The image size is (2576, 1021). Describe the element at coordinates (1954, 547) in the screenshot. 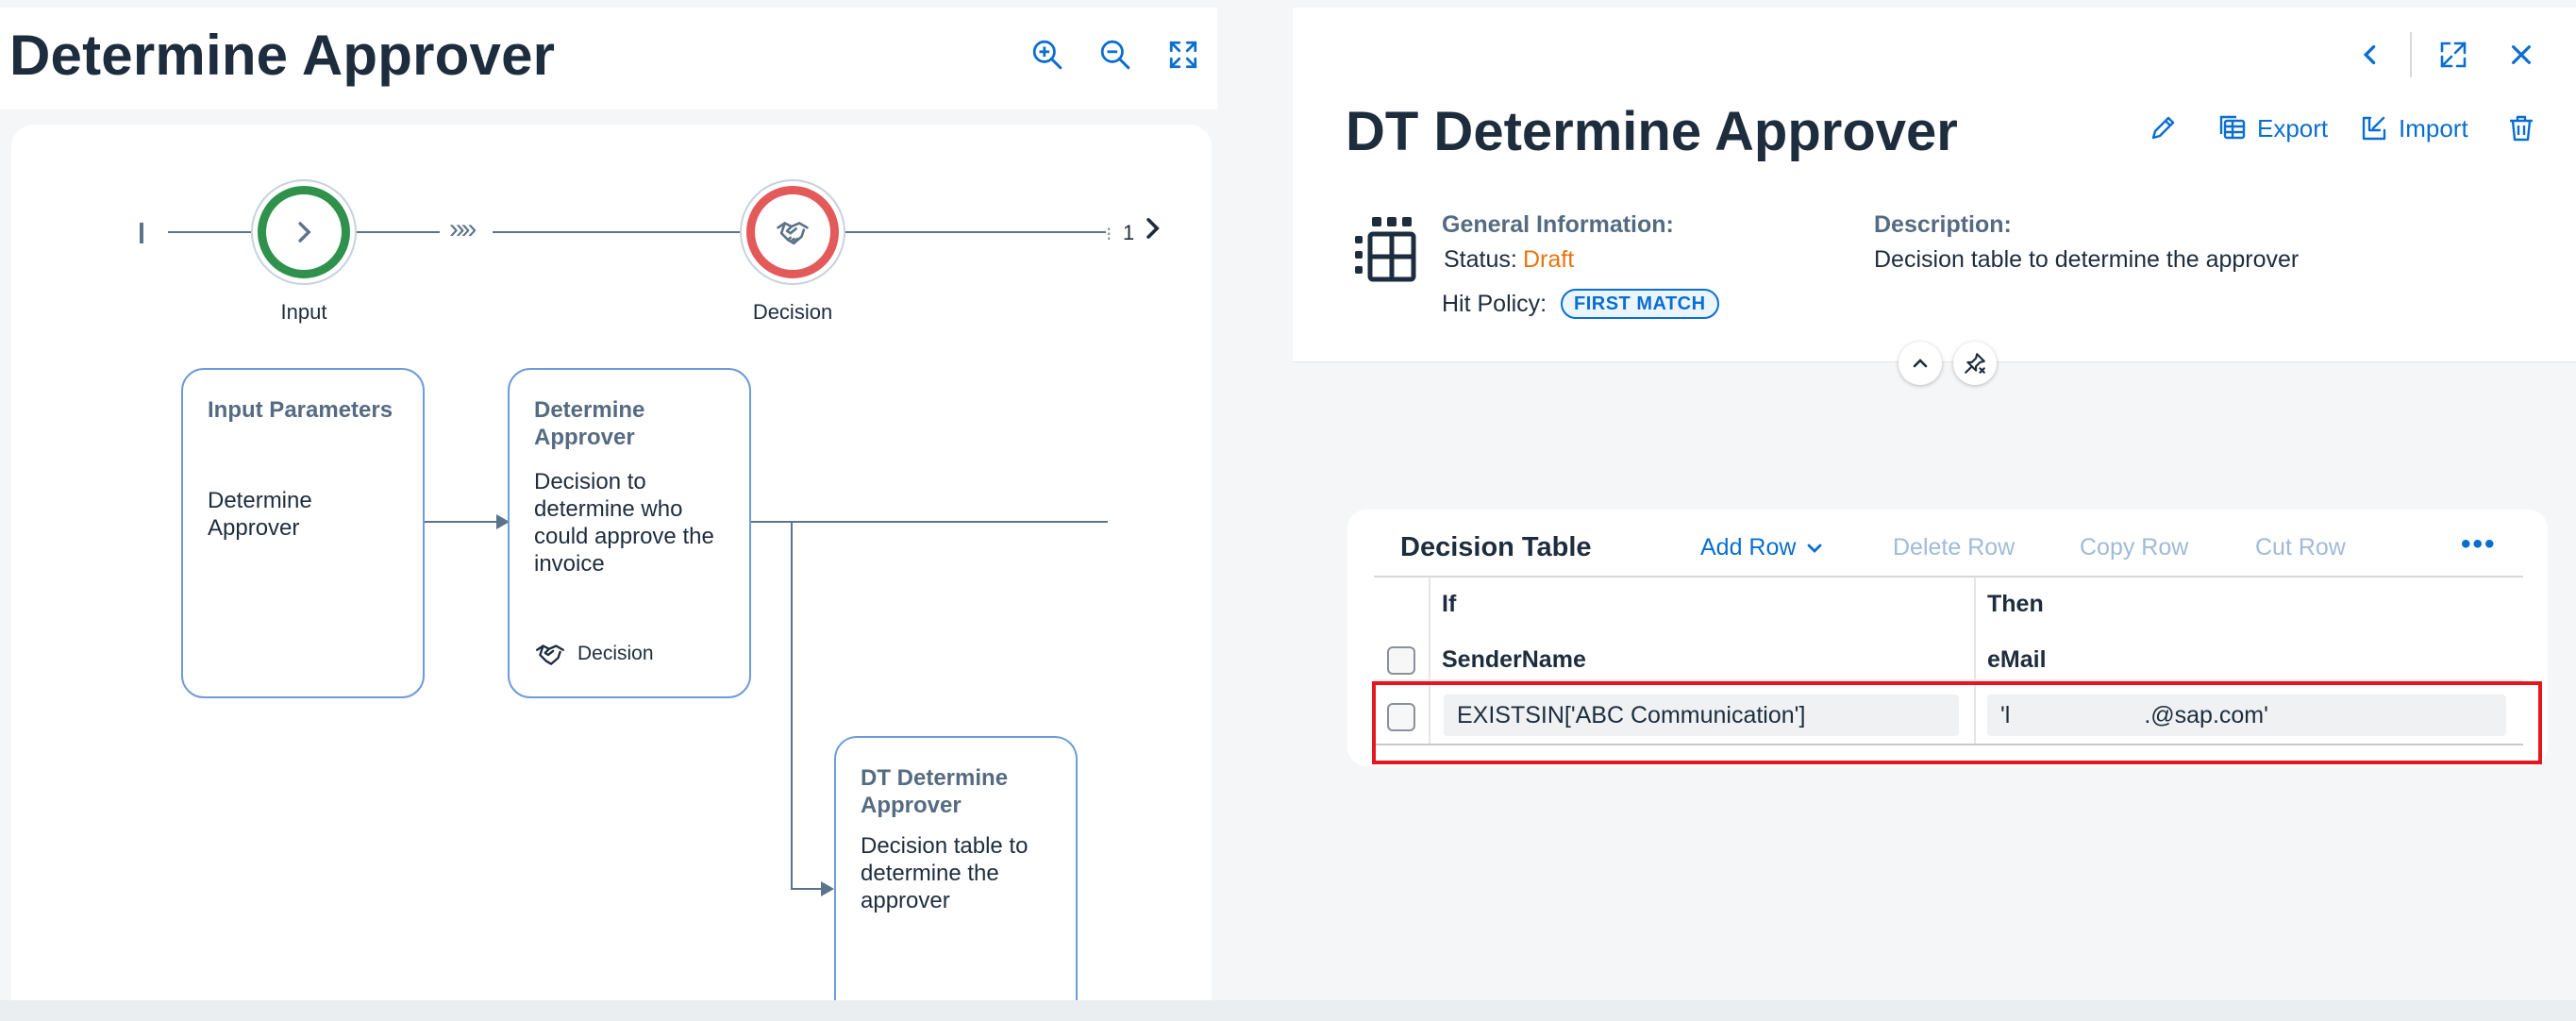

I see `delete-row-button: Delete Row` at that location.